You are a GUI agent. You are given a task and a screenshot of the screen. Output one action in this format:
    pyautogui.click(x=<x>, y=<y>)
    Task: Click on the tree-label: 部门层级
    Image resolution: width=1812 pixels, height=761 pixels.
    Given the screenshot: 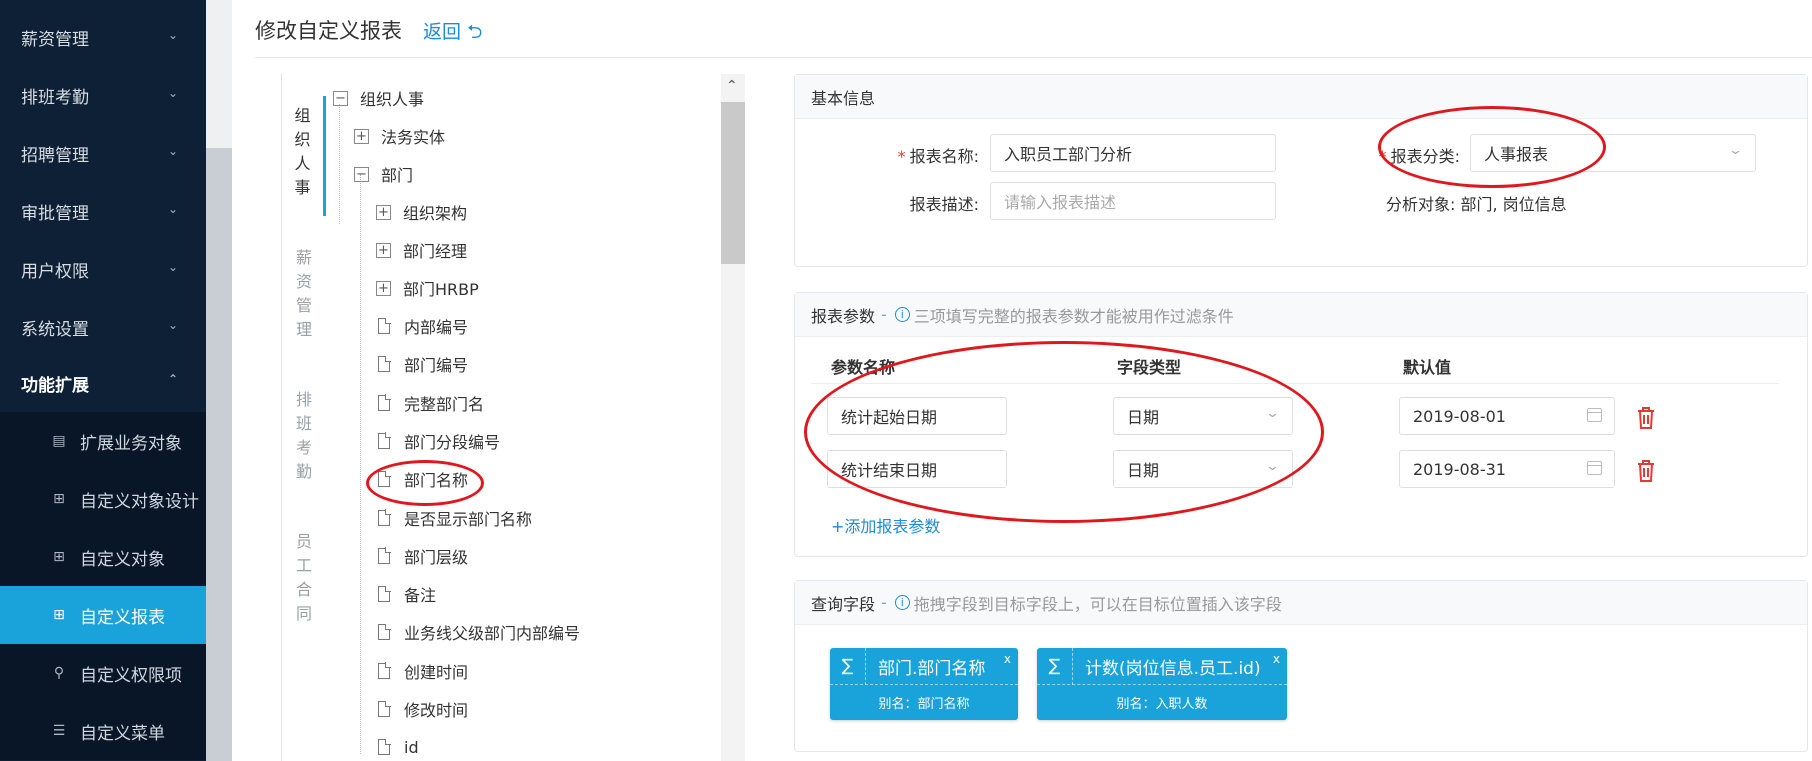 What is the action you would take?
    pyautogui.click(x=436, y=557)
    